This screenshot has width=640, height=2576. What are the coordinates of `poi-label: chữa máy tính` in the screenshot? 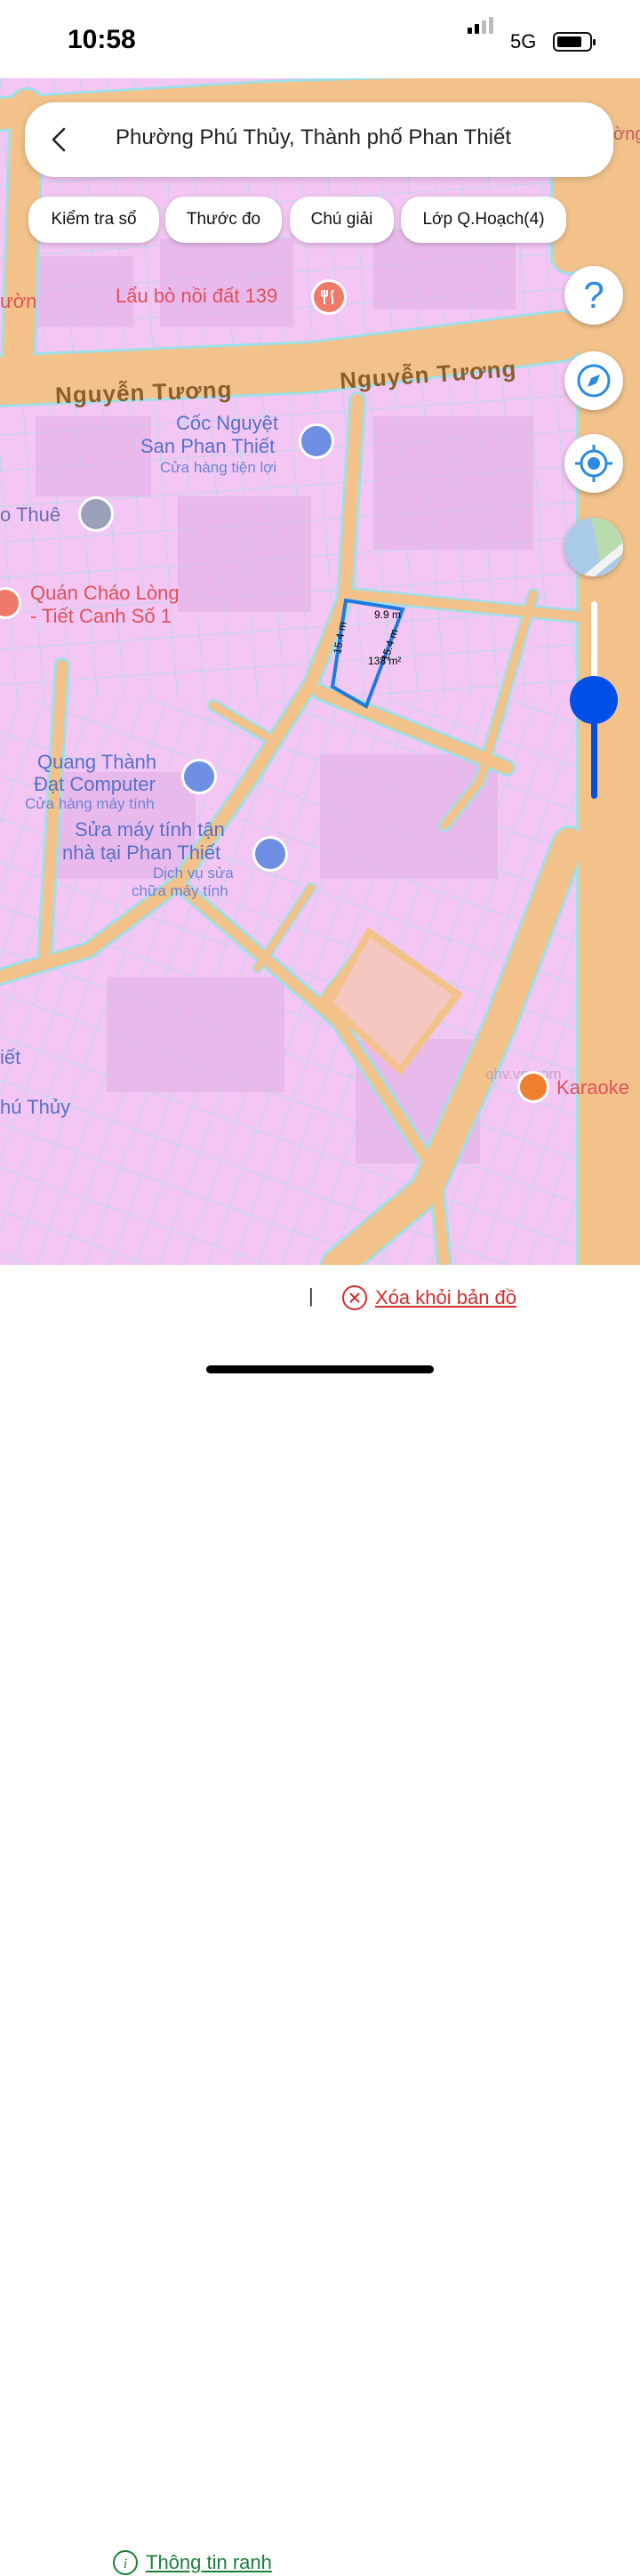 It's located at (180, 890).